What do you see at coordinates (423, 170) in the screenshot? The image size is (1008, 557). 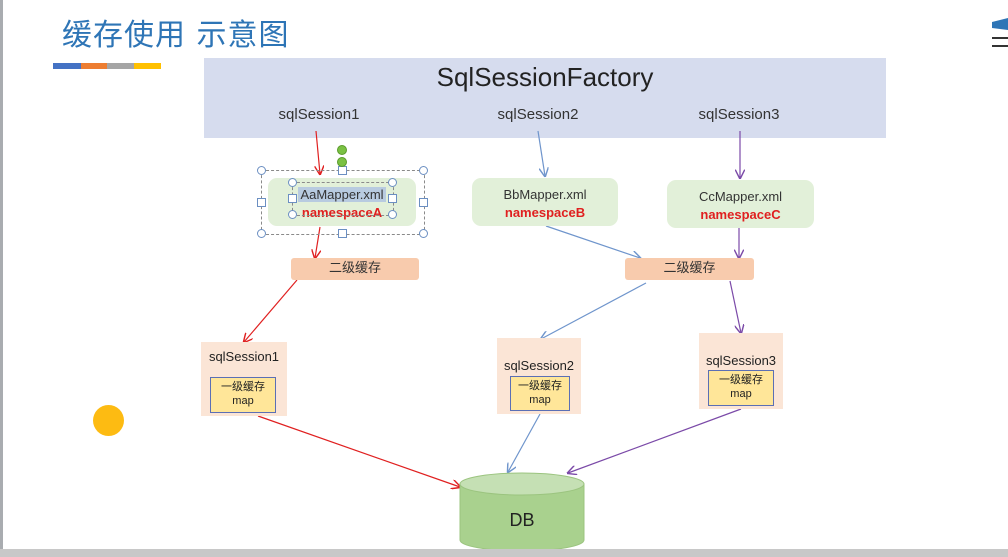 I see `resize-handle-ne` at bounding box center [423, 170].